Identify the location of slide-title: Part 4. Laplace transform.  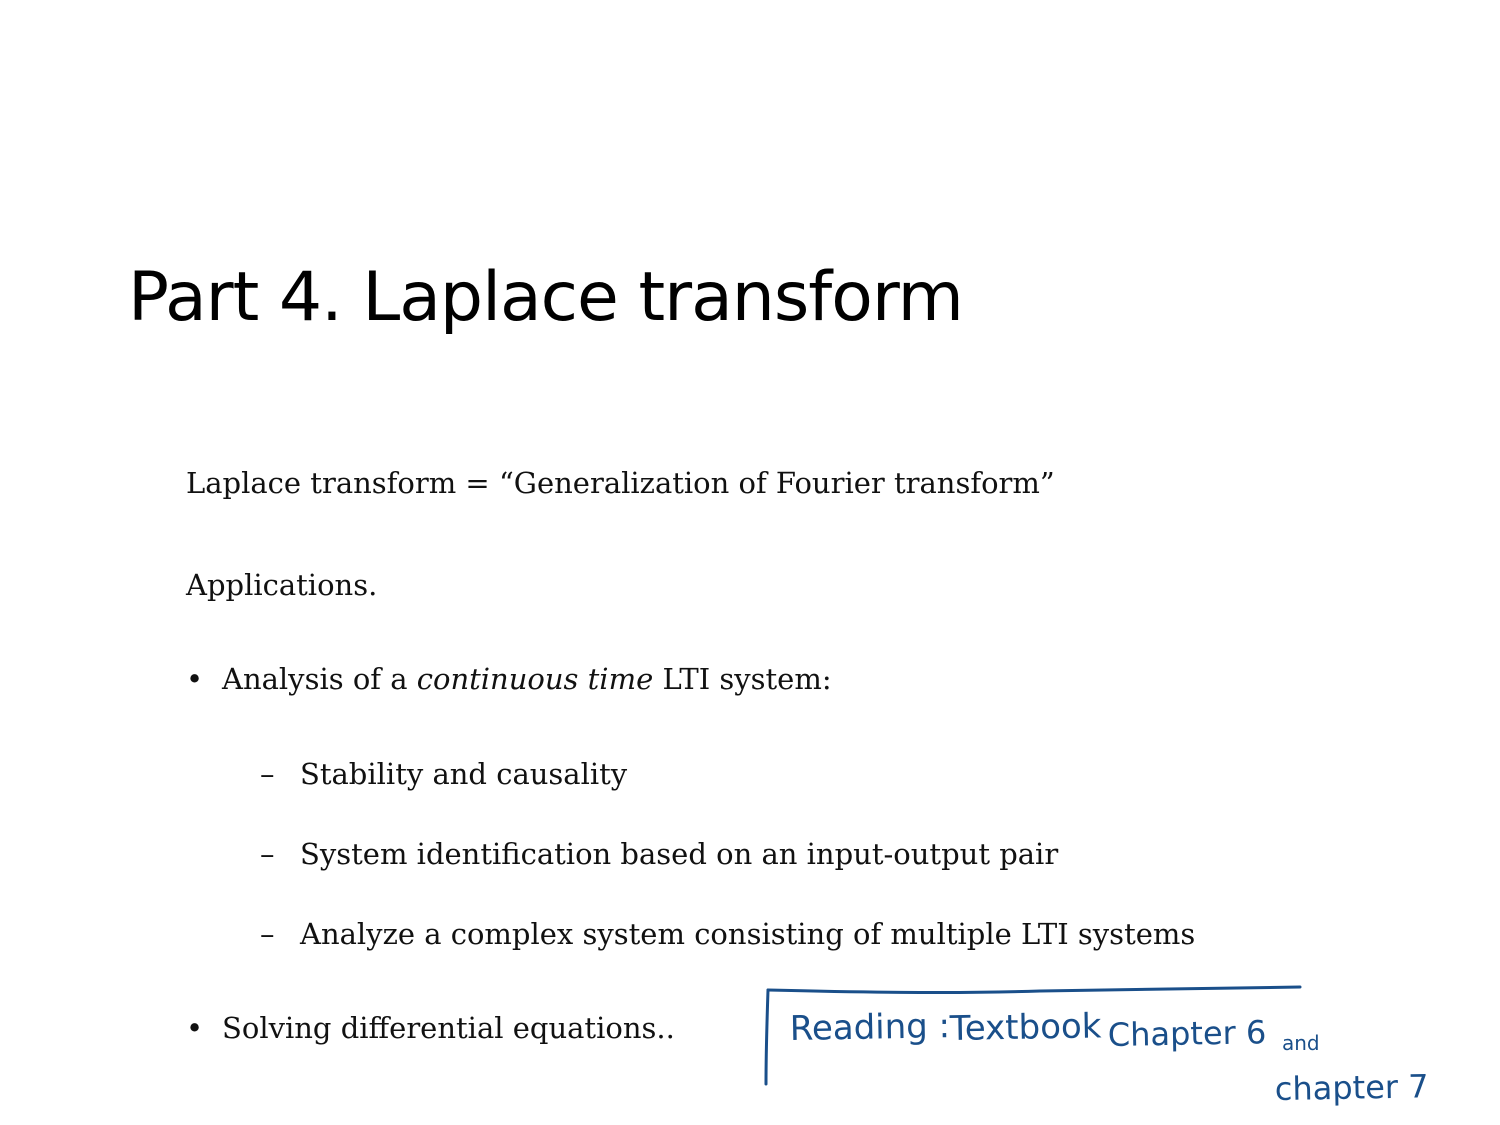
(546, 297).